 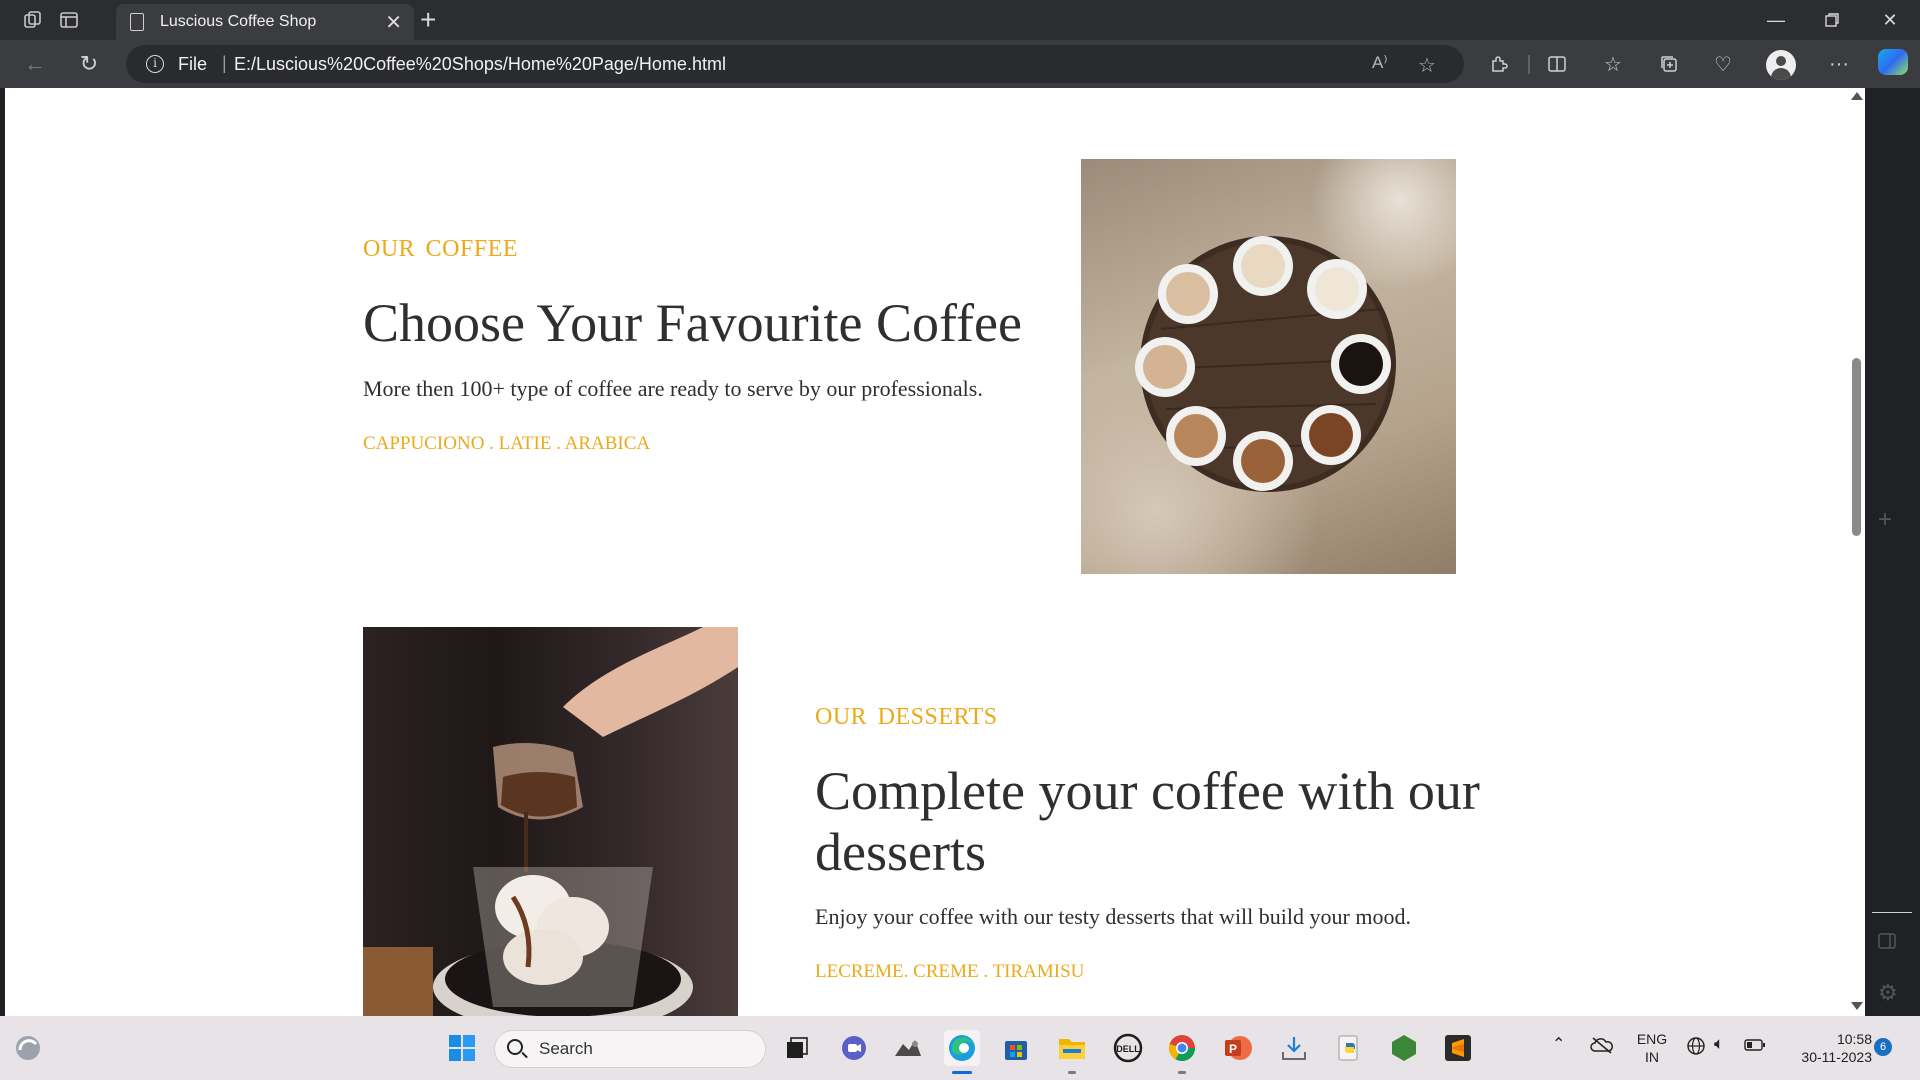 What do you see at coordinates (1268, 366) in the screenshot?
I see `coffee-cups-image` at bounding box center [1268, 366].